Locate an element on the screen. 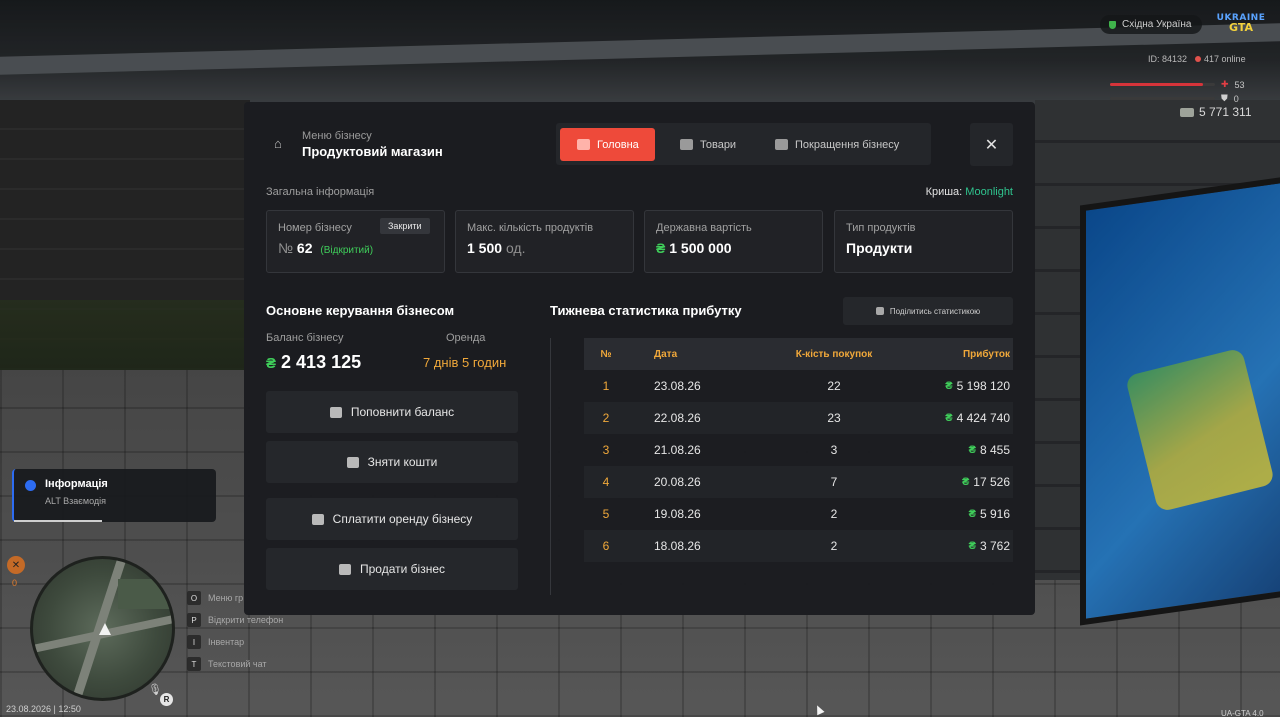 This screenshot has width=1280, height=717. row-profit: ₴ 4 424 740 is located at coordinates (977, 418).